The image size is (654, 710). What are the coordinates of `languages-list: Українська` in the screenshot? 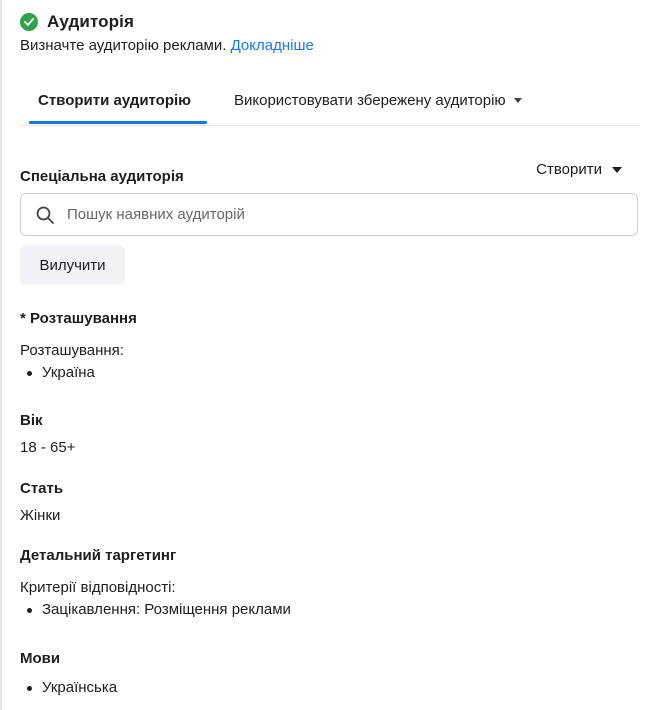 It's located at (68, 688).